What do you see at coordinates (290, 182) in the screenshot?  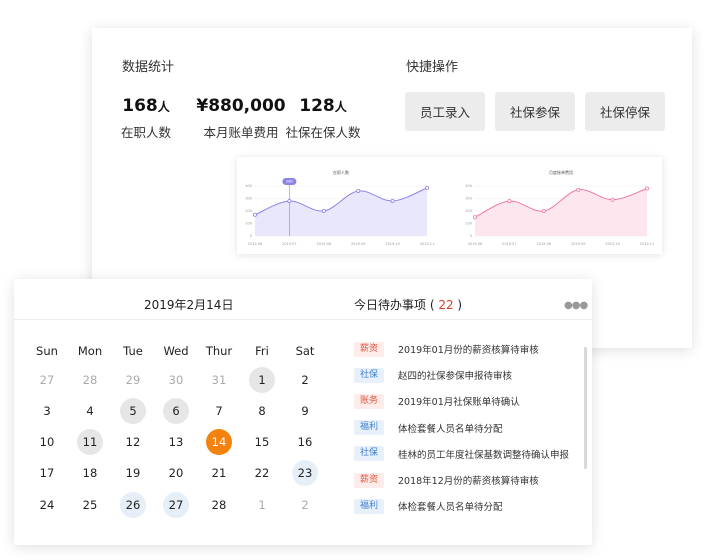 I see `hover-value: 280` at bounding box center [290, 182].